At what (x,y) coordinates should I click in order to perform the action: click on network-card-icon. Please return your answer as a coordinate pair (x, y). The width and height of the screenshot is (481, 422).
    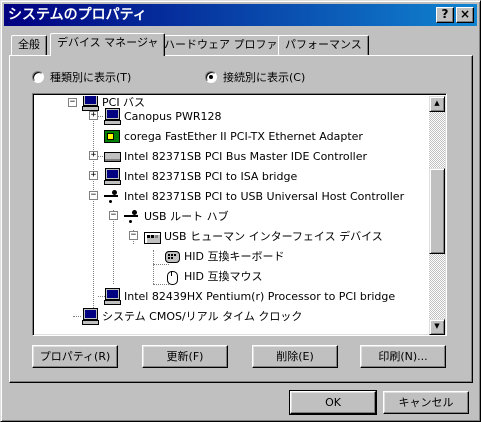
    Looking at the image, I should click on (112, 136).